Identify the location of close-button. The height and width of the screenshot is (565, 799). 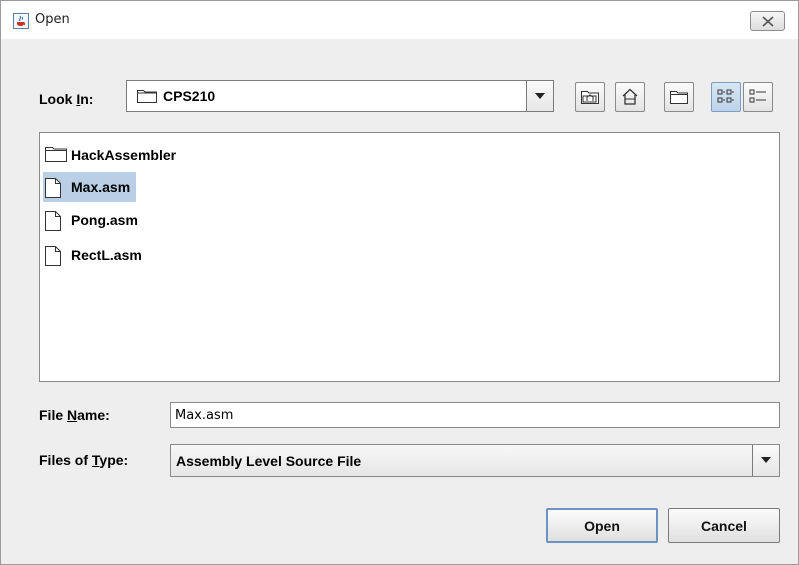
(767, 21).